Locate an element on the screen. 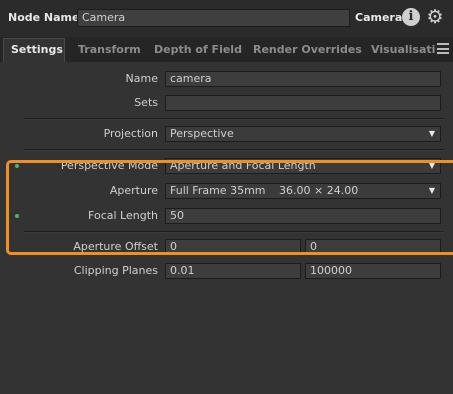  hamburger-menu-icon is located at coordinates (443, 48).